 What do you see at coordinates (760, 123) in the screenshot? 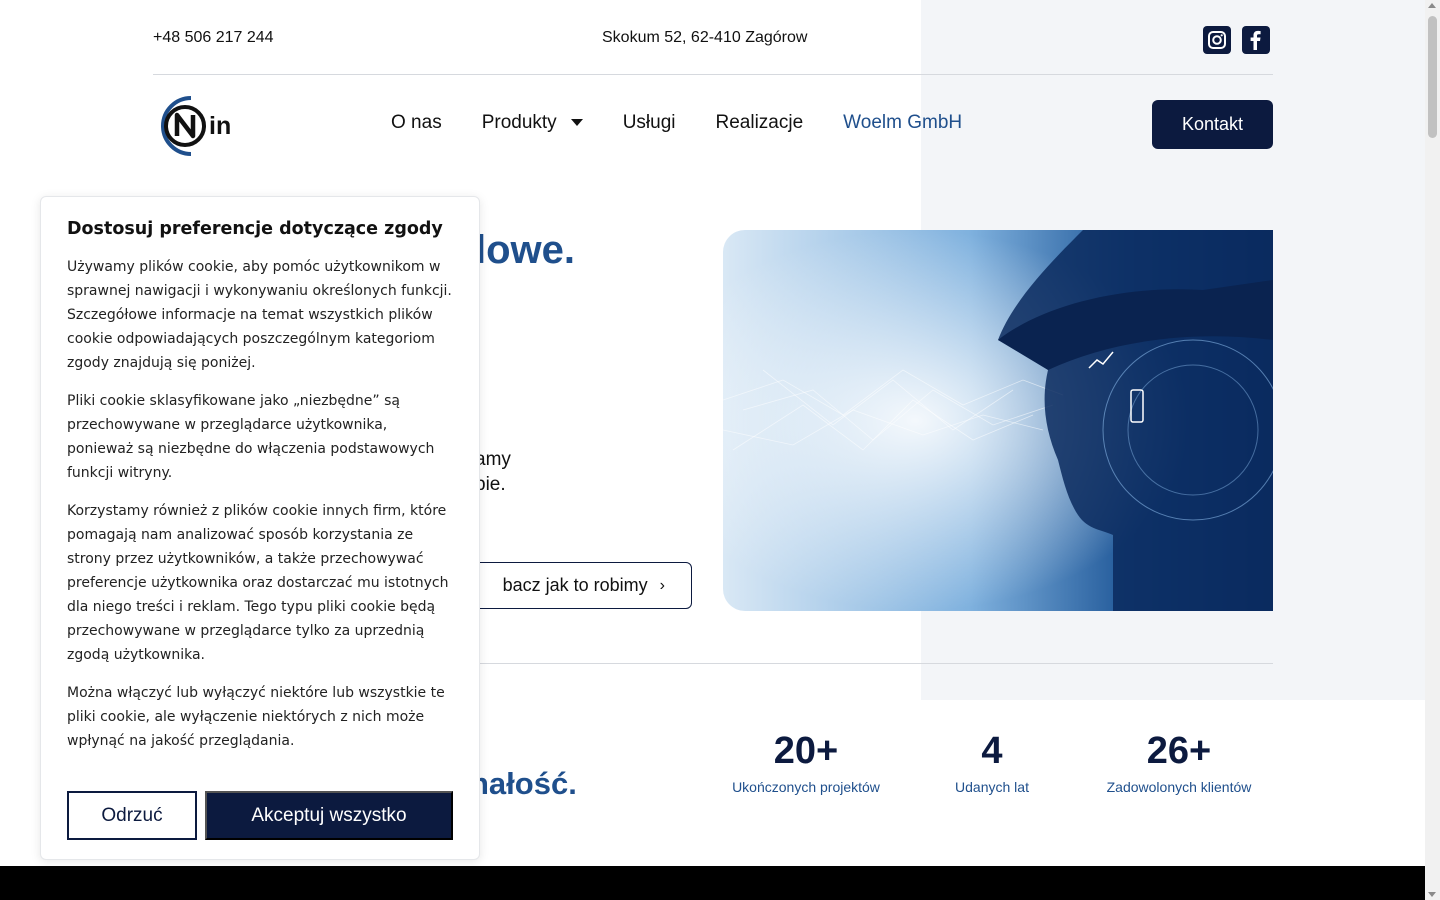
I see `nav-item-realizacje: Realizacje` at bounding box center [760, 123].